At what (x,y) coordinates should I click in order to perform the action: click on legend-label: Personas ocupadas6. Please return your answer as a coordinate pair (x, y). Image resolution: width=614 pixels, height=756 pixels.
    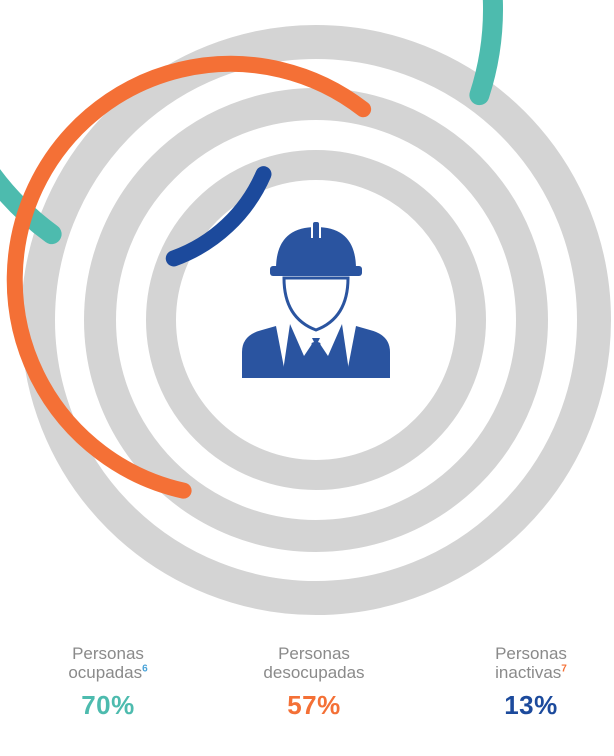
    Looking at the image, I should click on (108, 663).